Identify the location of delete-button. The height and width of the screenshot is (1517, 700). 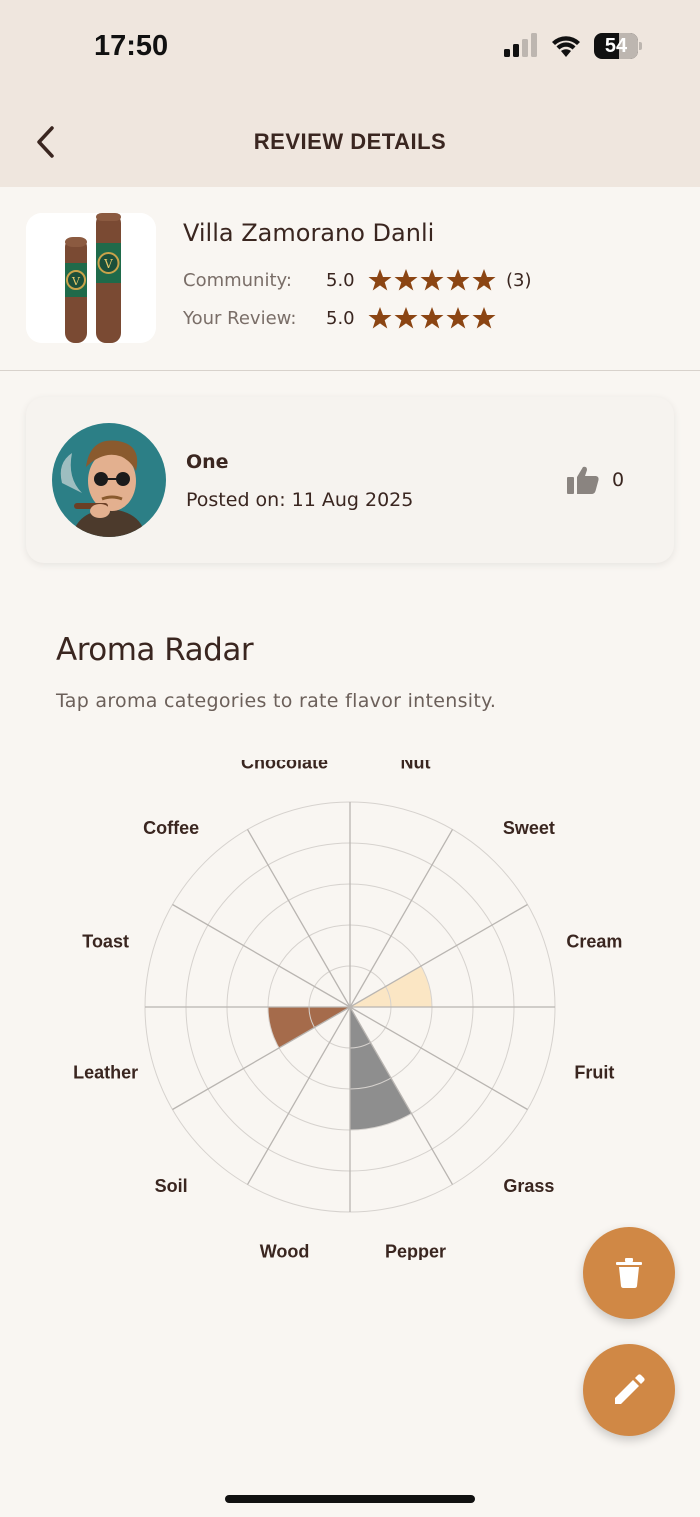
(629, 1273).